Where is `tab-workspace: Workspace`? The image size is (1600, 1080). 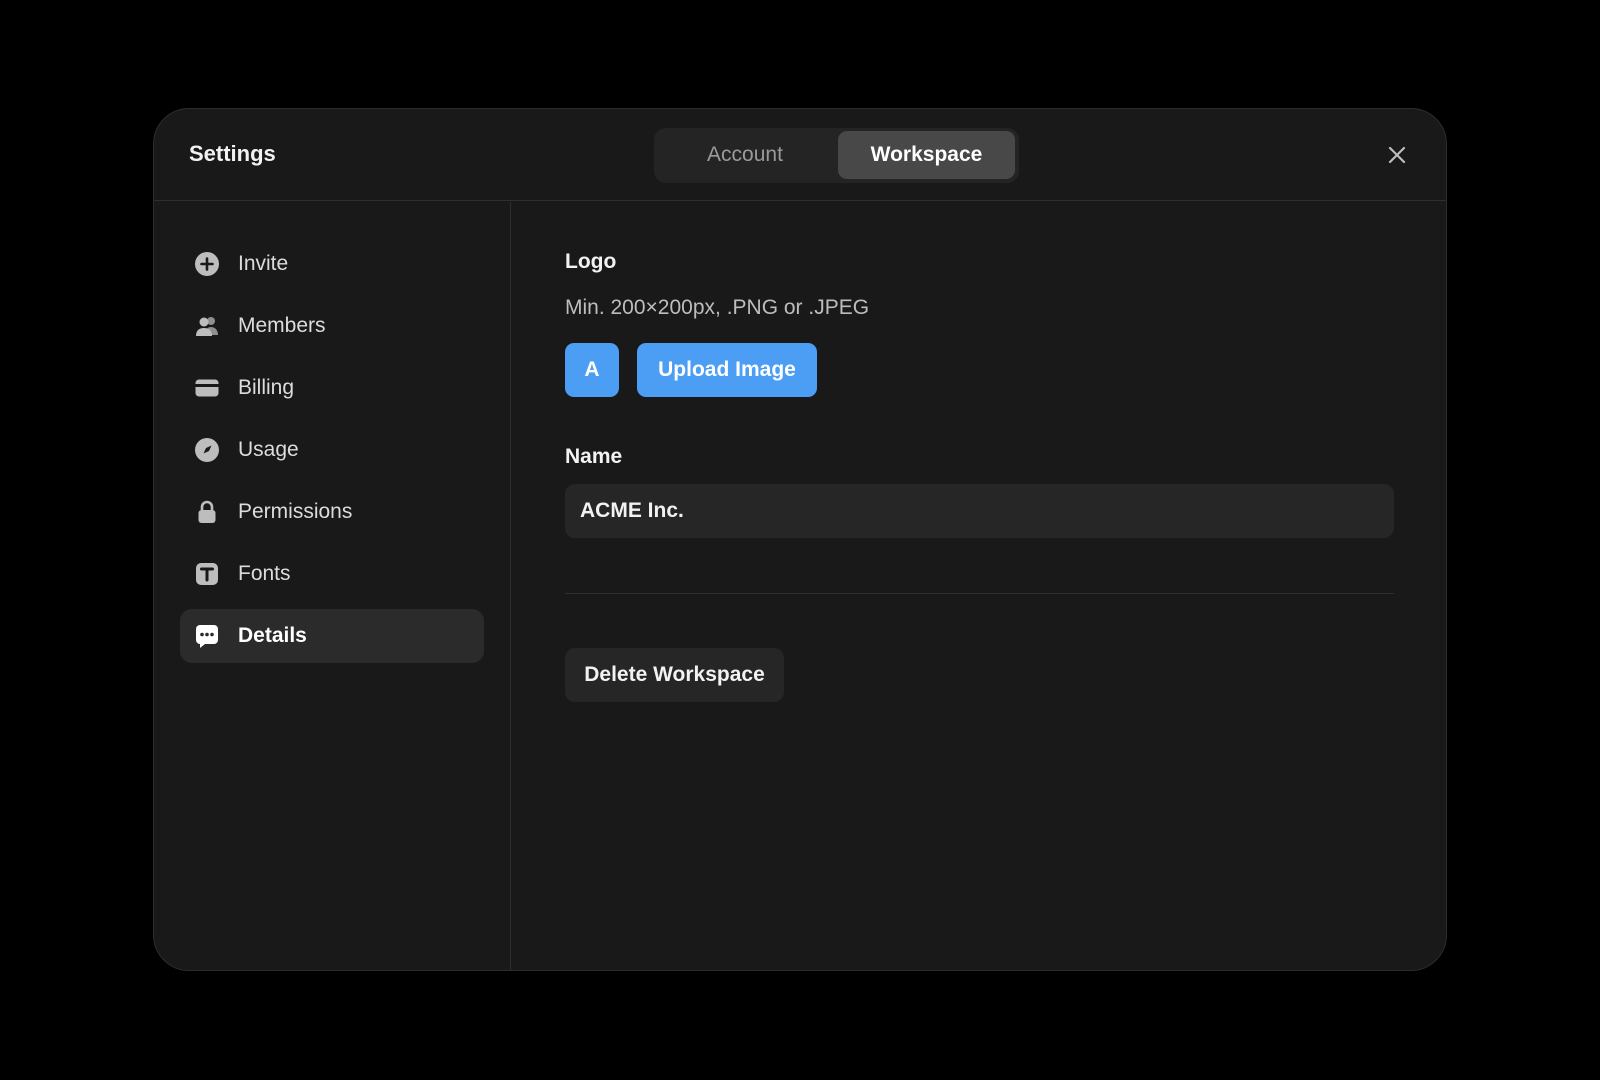 tab-workspace: Workspace is located at coordinates (926, 155).